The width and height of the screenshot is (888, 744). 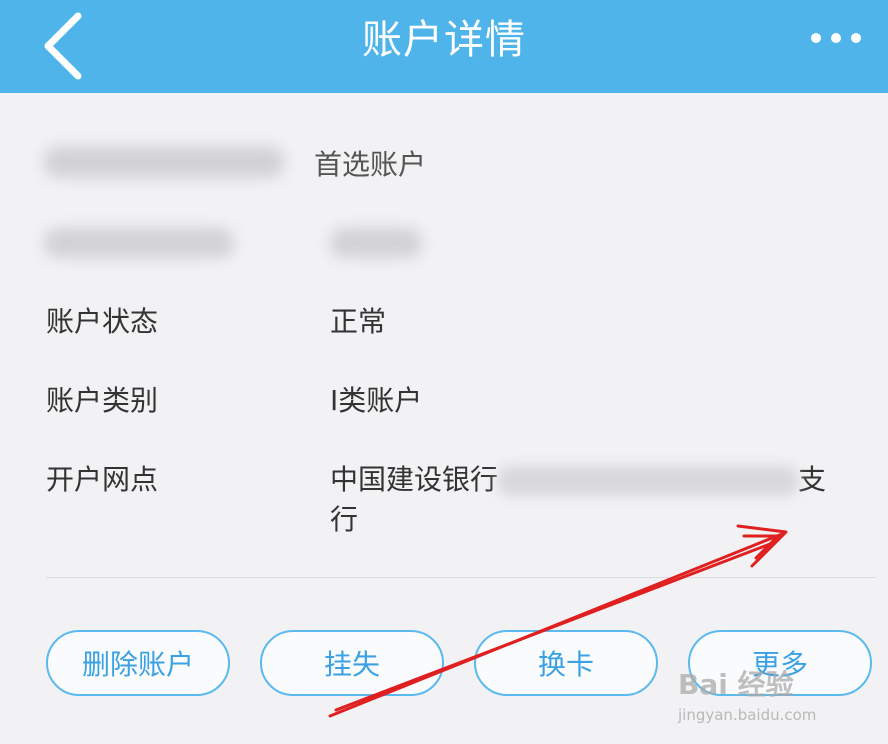 I want to click on app-header: 账户详情, so click(x=444, y=46).